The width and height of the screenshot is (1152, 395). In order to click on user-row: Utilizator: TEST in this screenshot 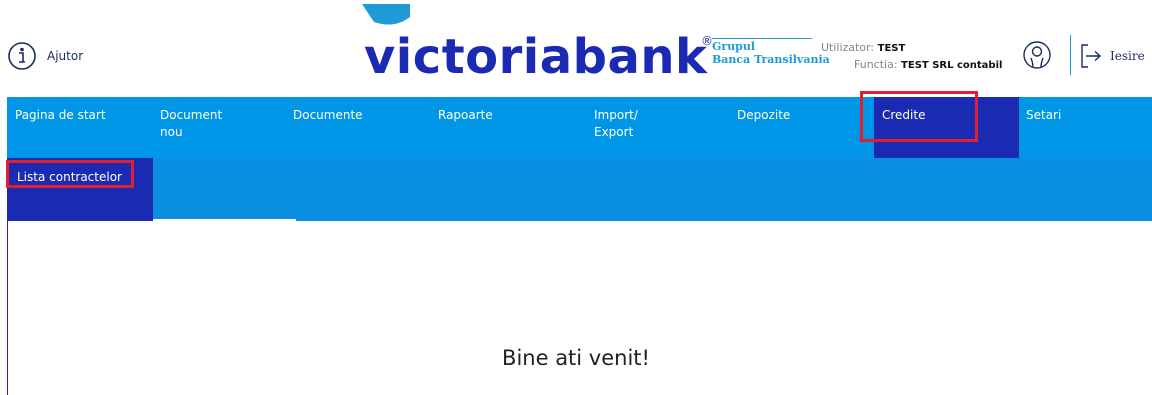, I will do `click(910, 48)`.